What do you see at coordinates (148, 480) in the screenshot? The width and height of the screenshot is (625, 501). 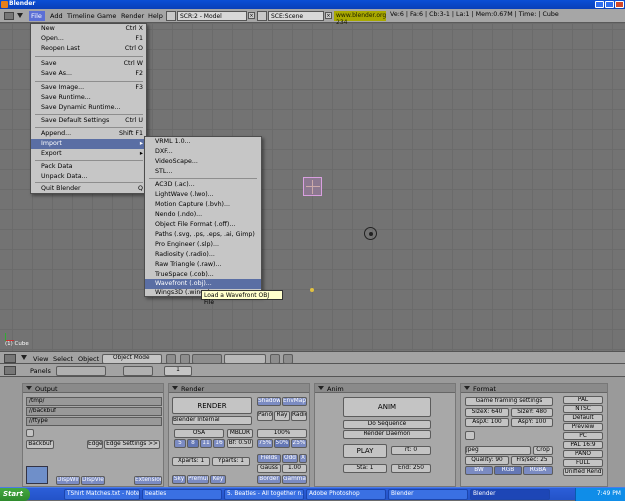 I see `extensions-button: Extension` at bounding box center [148, 480].